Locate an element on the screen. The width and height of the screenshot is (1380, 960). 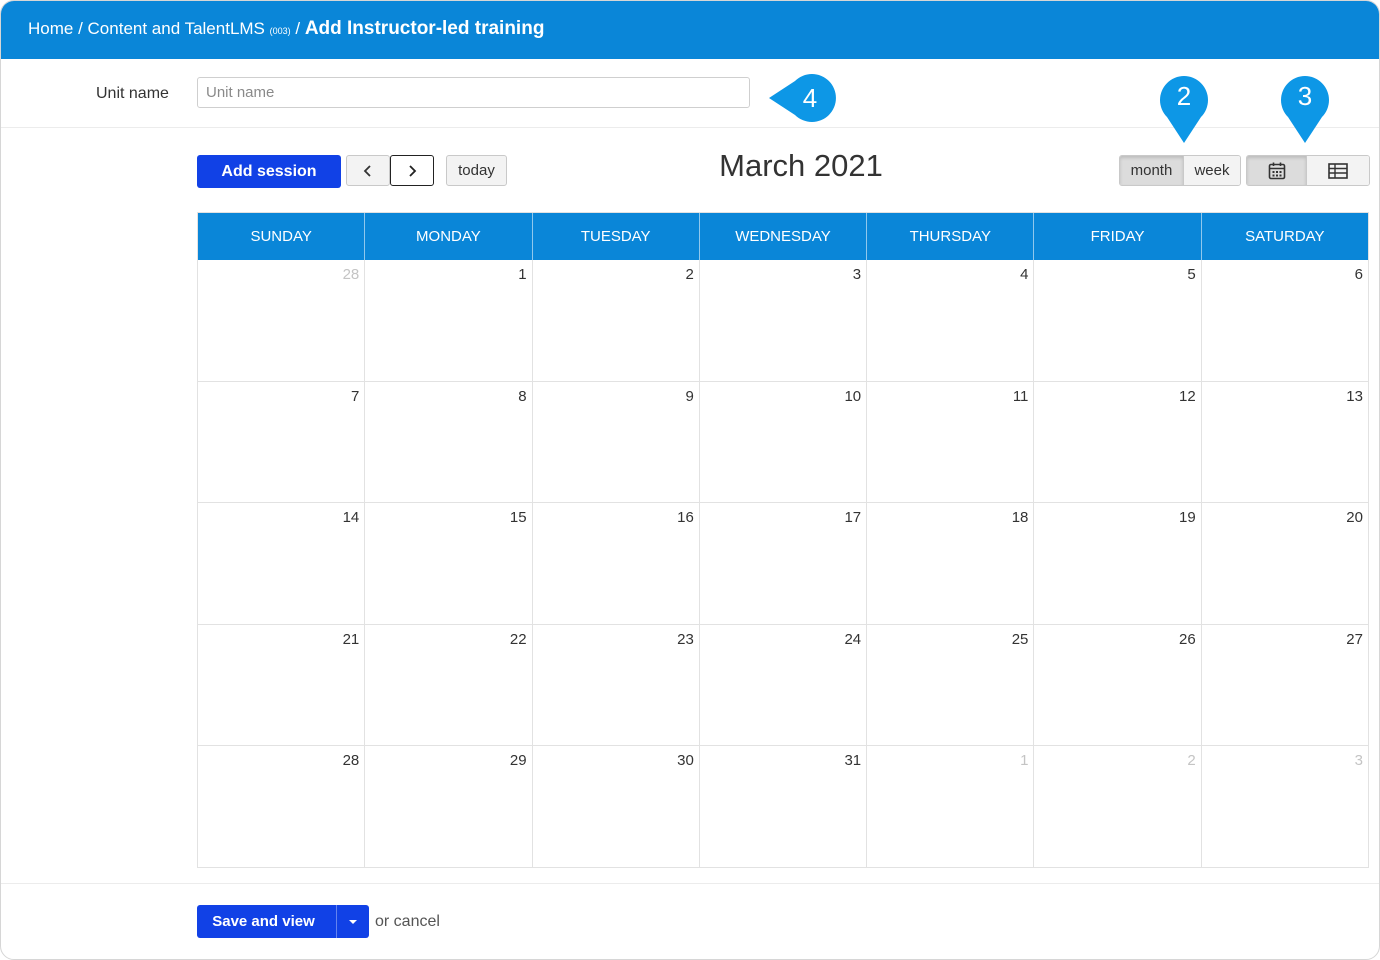
calendar-title: March 2021 is located at coordinates (801, 165).